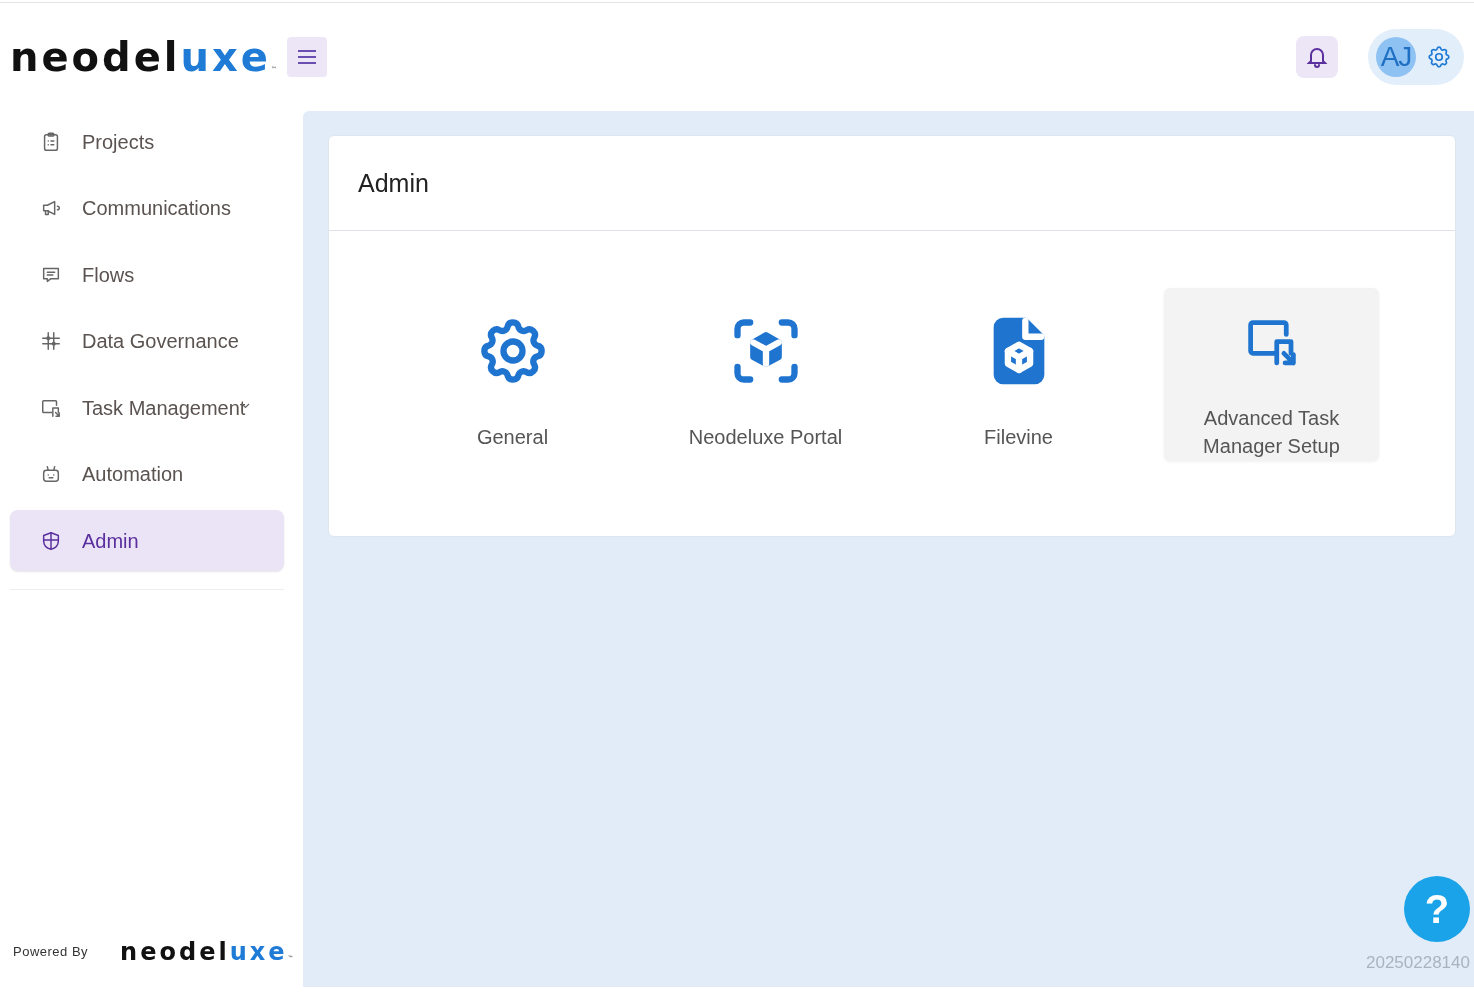  I want to click on shield-icon, so click(51, 540).